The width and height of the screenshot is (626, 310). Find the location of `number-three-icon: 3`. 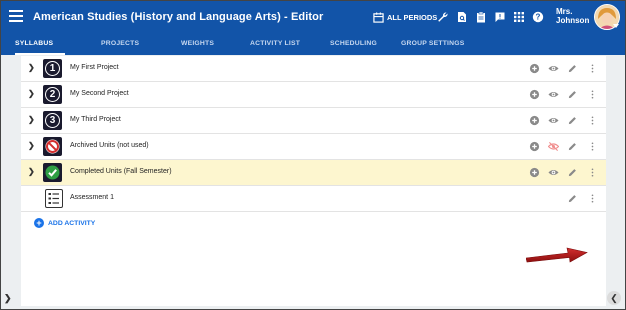

number-three-icon: 3 is located at coordinates (52, 120).